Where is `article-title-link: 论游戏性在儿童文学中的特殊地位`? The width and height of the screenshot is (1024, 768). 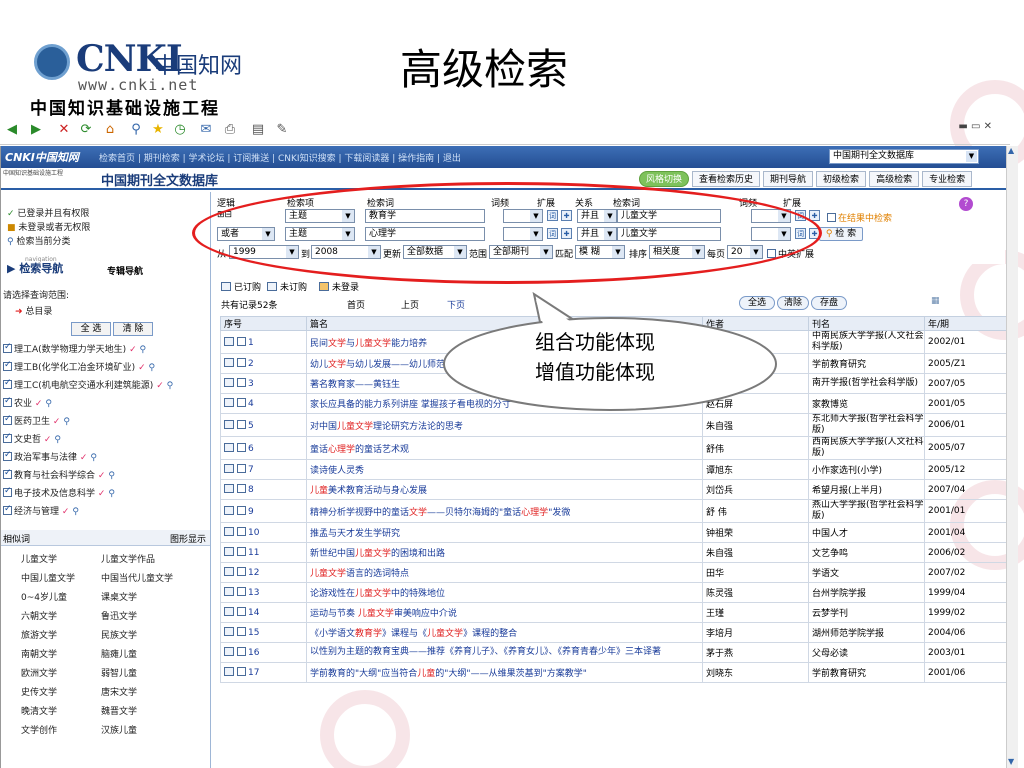 article-title-link: 论游戏性在儿童文学中的特殊地位 is located at coordinates (504, 592).